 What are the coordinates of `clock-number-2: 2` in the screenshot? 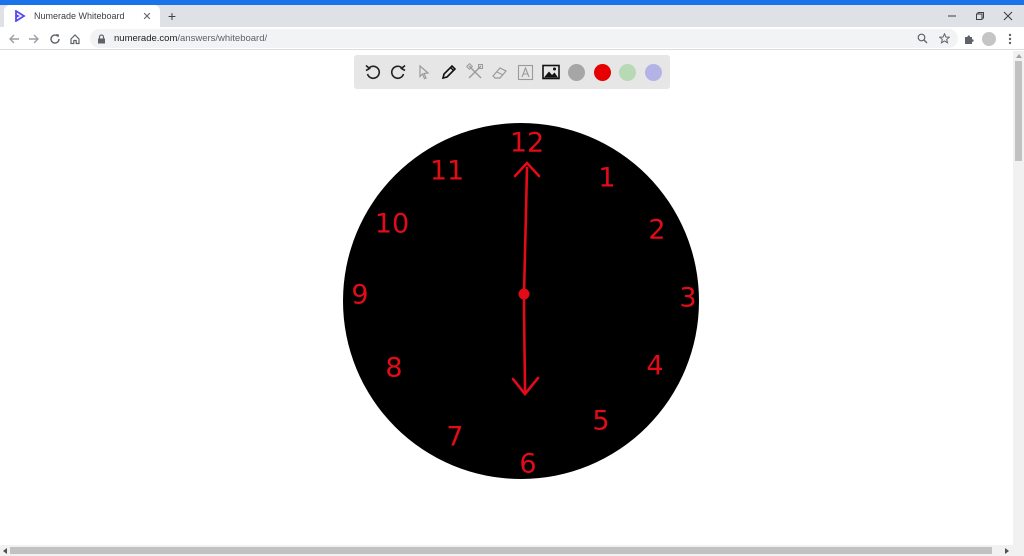 It's located at (656, 230).